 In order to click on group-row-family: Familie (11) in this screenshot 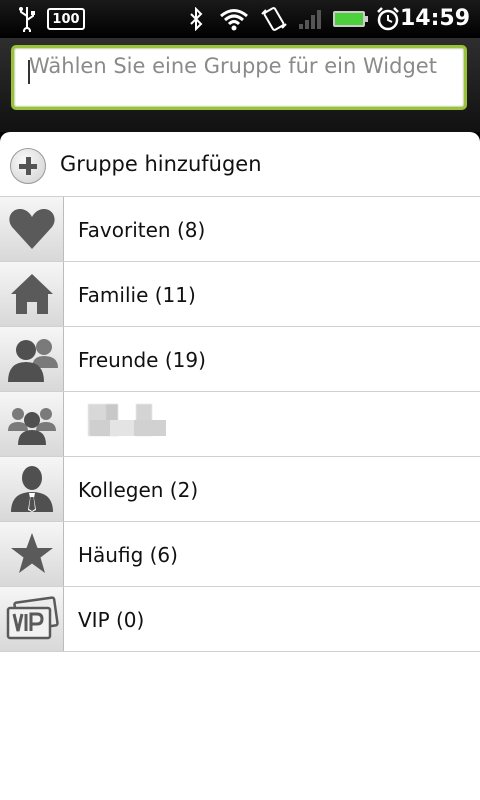, I will do `click(240, 294)`.